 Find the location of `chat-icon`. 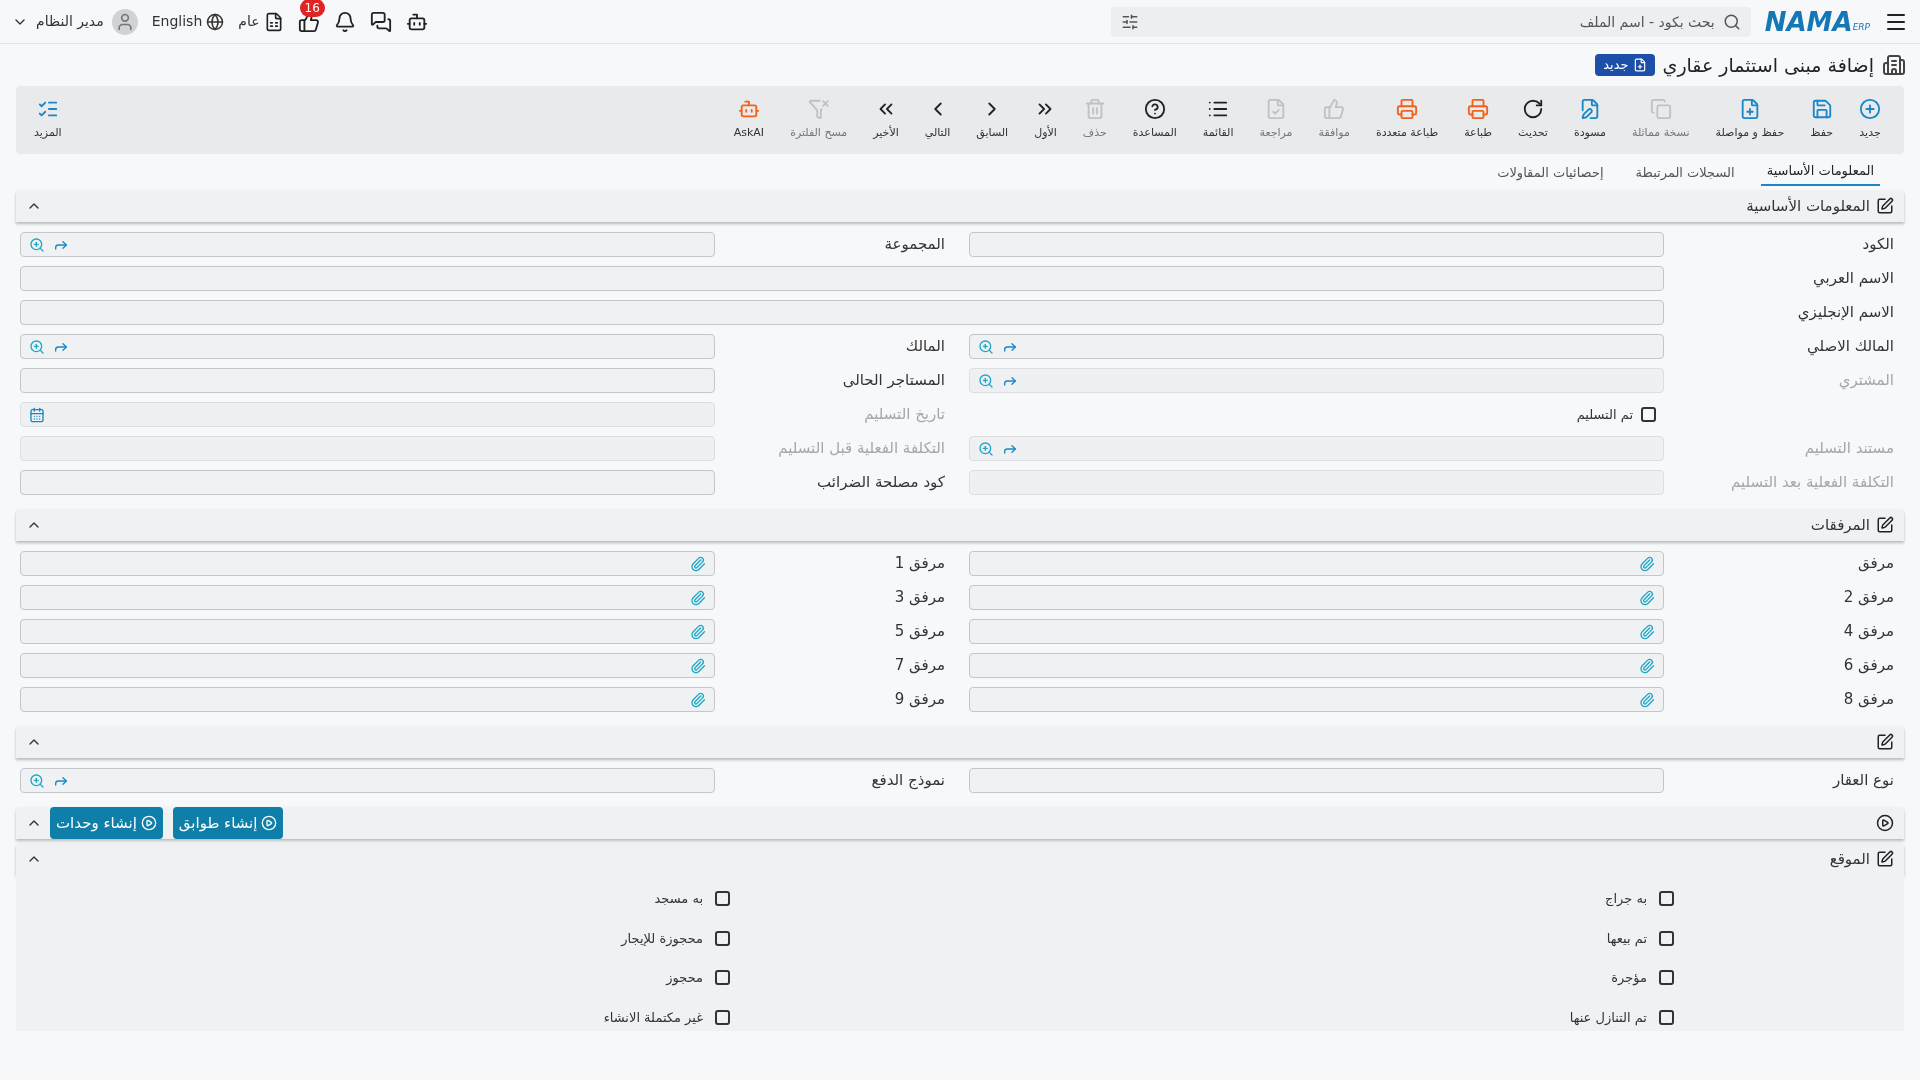

chat-icon is located at coordinates (380, 21).